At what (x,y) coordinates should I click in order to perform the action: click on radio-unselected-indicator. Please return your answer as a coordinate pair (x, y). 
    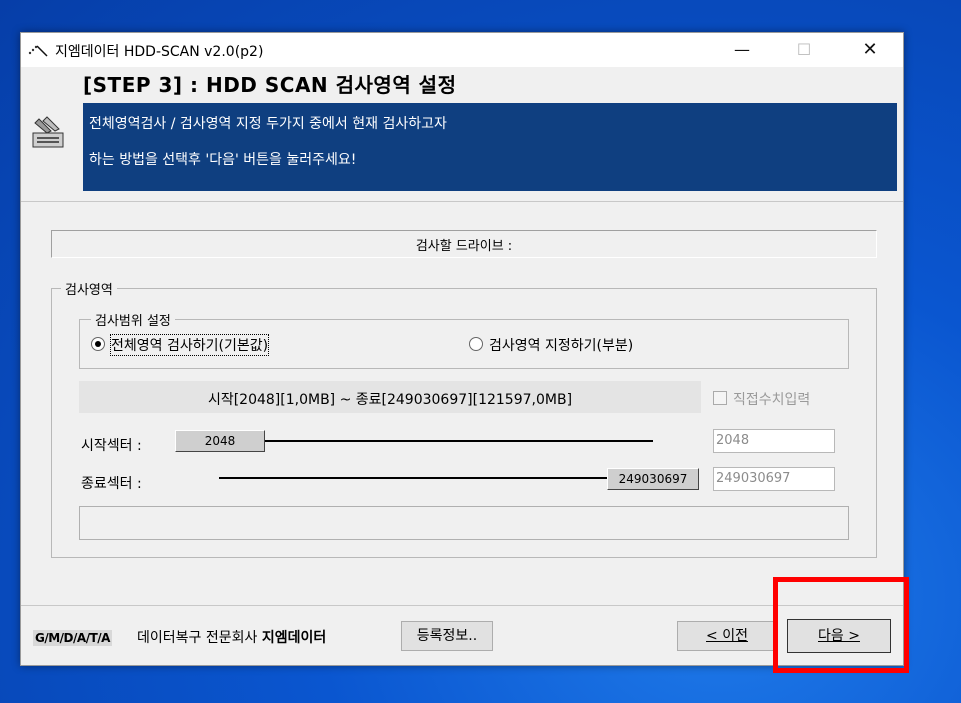
    Looking at the image, I should click on (476, 344).